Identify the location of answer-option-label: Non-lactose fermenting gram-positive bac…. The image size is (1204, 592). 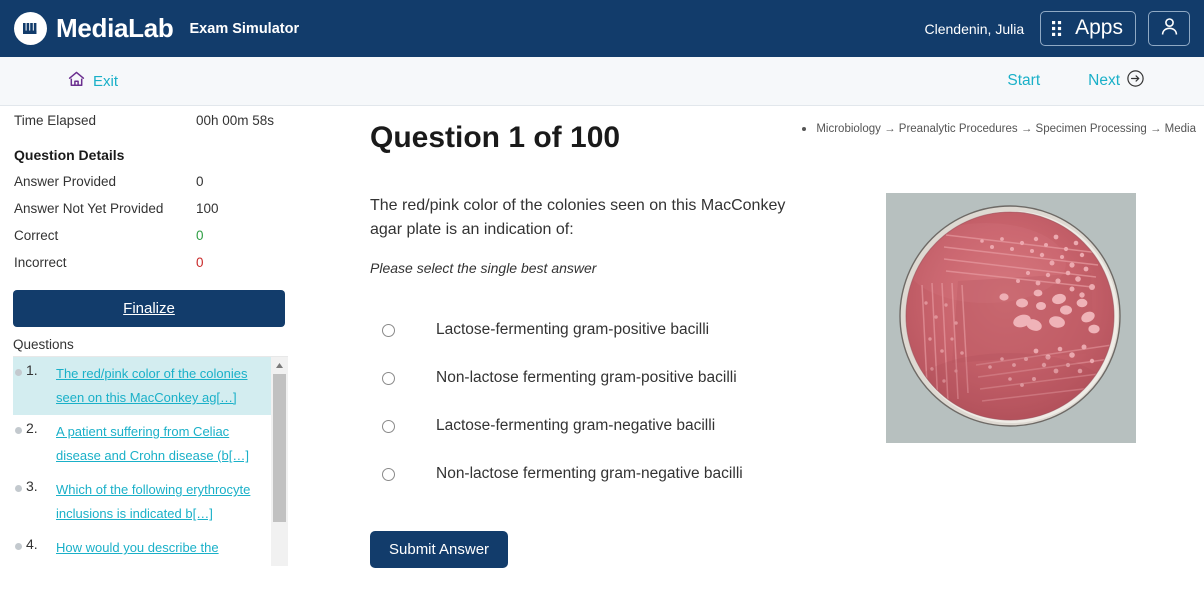
(586, 377).